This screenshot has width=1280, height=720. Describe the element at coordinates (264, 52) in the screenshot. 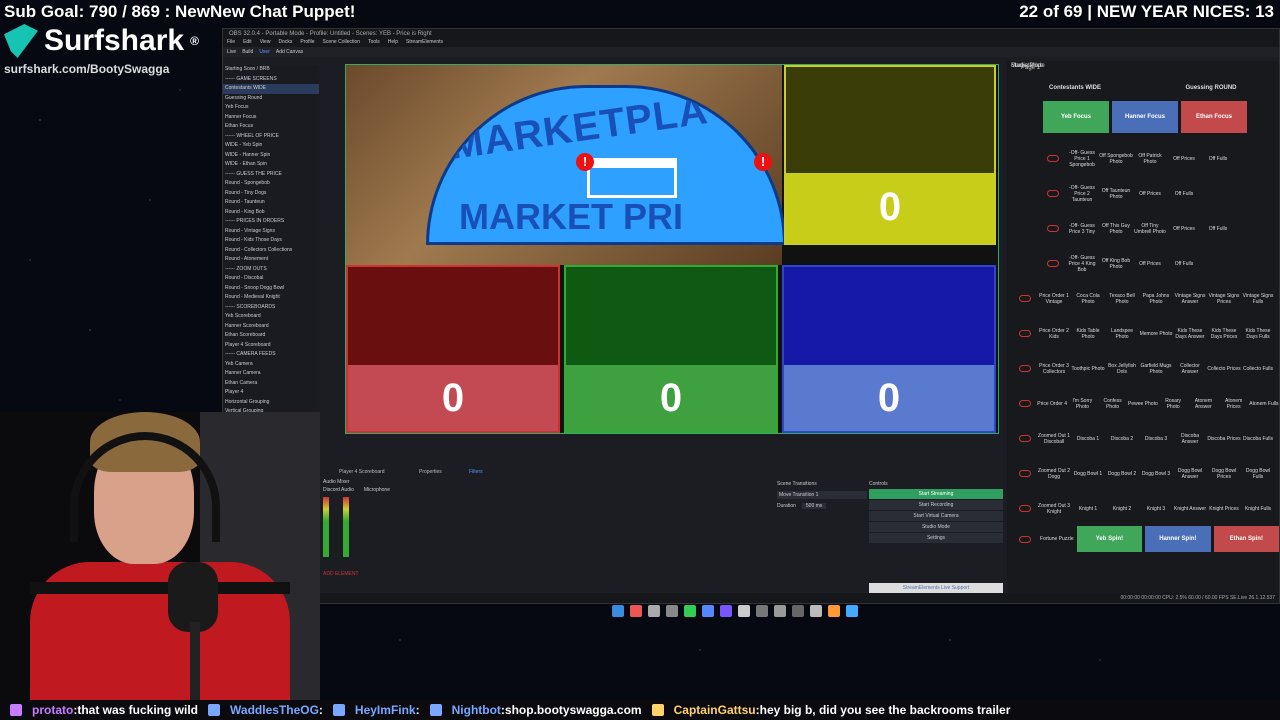

I see `tab-user: User` at that location.